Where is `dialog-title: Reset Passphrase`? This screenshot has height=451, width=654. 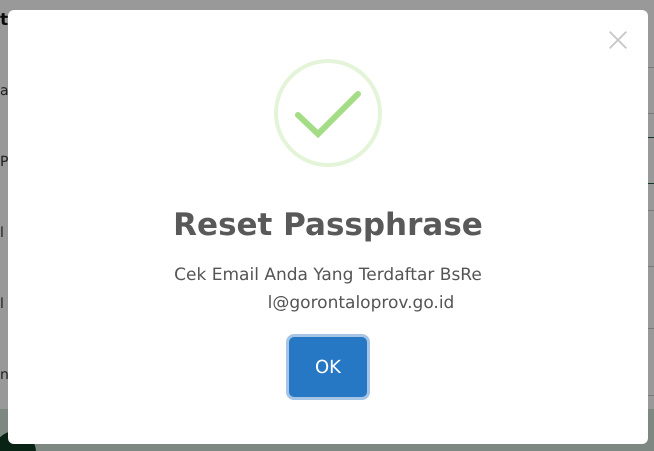 dialog-title: Reset Passphrase is located at coordinates (328, 225).